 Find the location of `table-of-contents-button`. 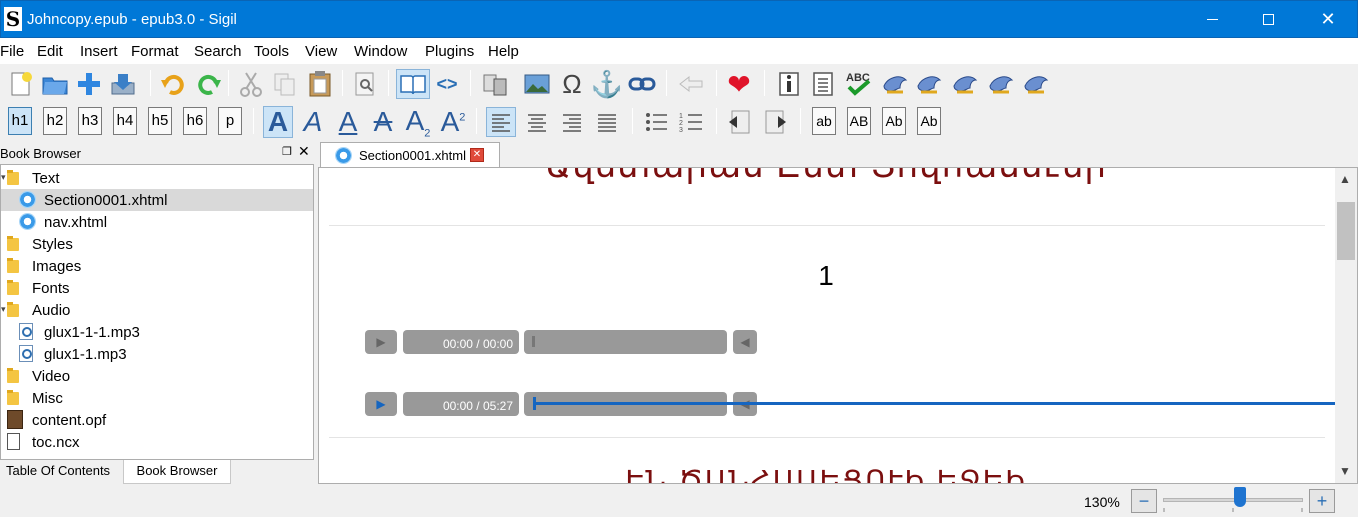

table-of-contents-button is located at coordinates (823, 84).